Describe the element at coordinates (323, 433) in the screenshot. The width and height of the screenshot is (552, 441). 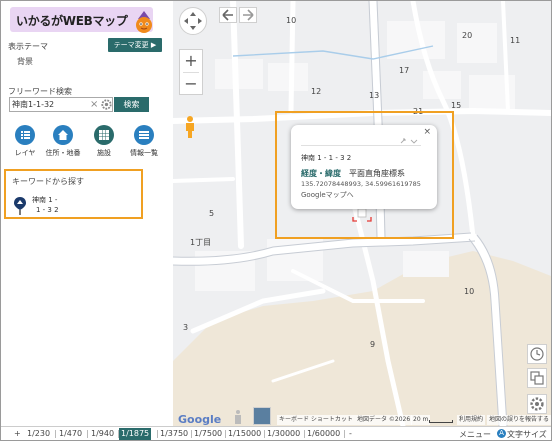
I see `scale-option: 1/60000` at that location.